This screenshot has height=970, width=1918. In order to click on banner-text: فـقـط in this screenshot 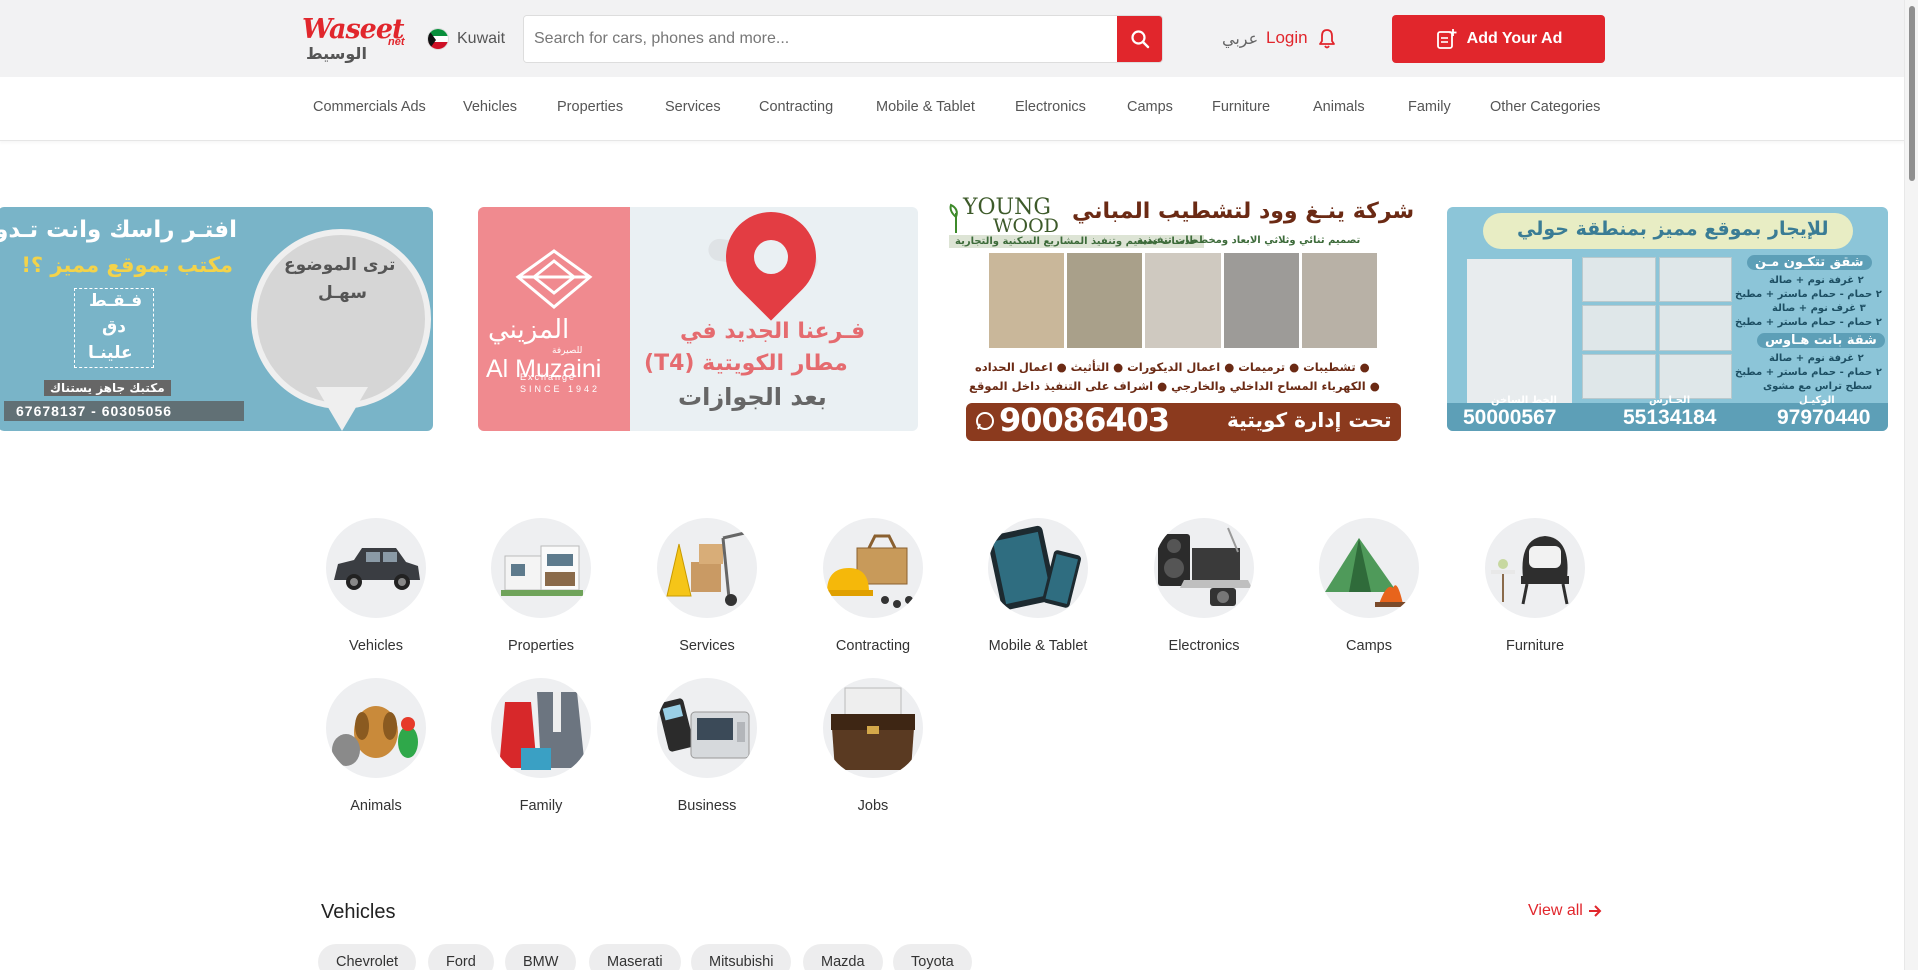, I will do `click(116, 301)`.